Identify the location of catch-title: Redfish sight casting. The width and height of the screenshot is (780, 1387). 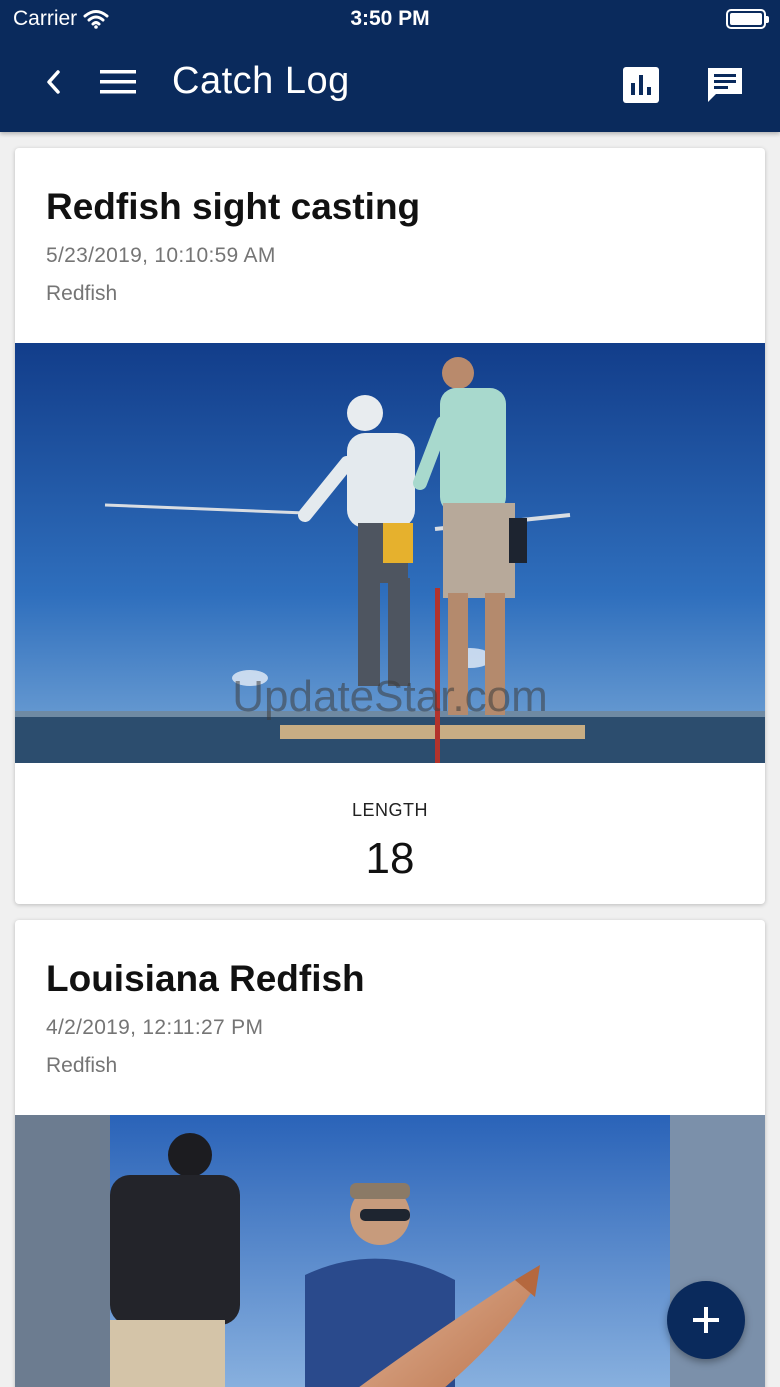
(233, 206).